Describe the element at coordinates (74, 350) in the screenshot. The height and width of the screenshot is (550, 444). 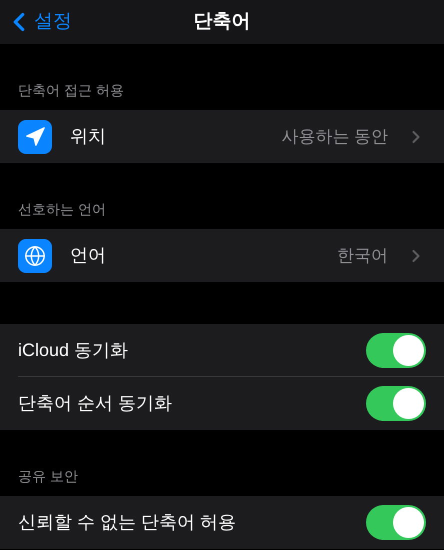
I see `row-label: iCloud 동기화` at that location.